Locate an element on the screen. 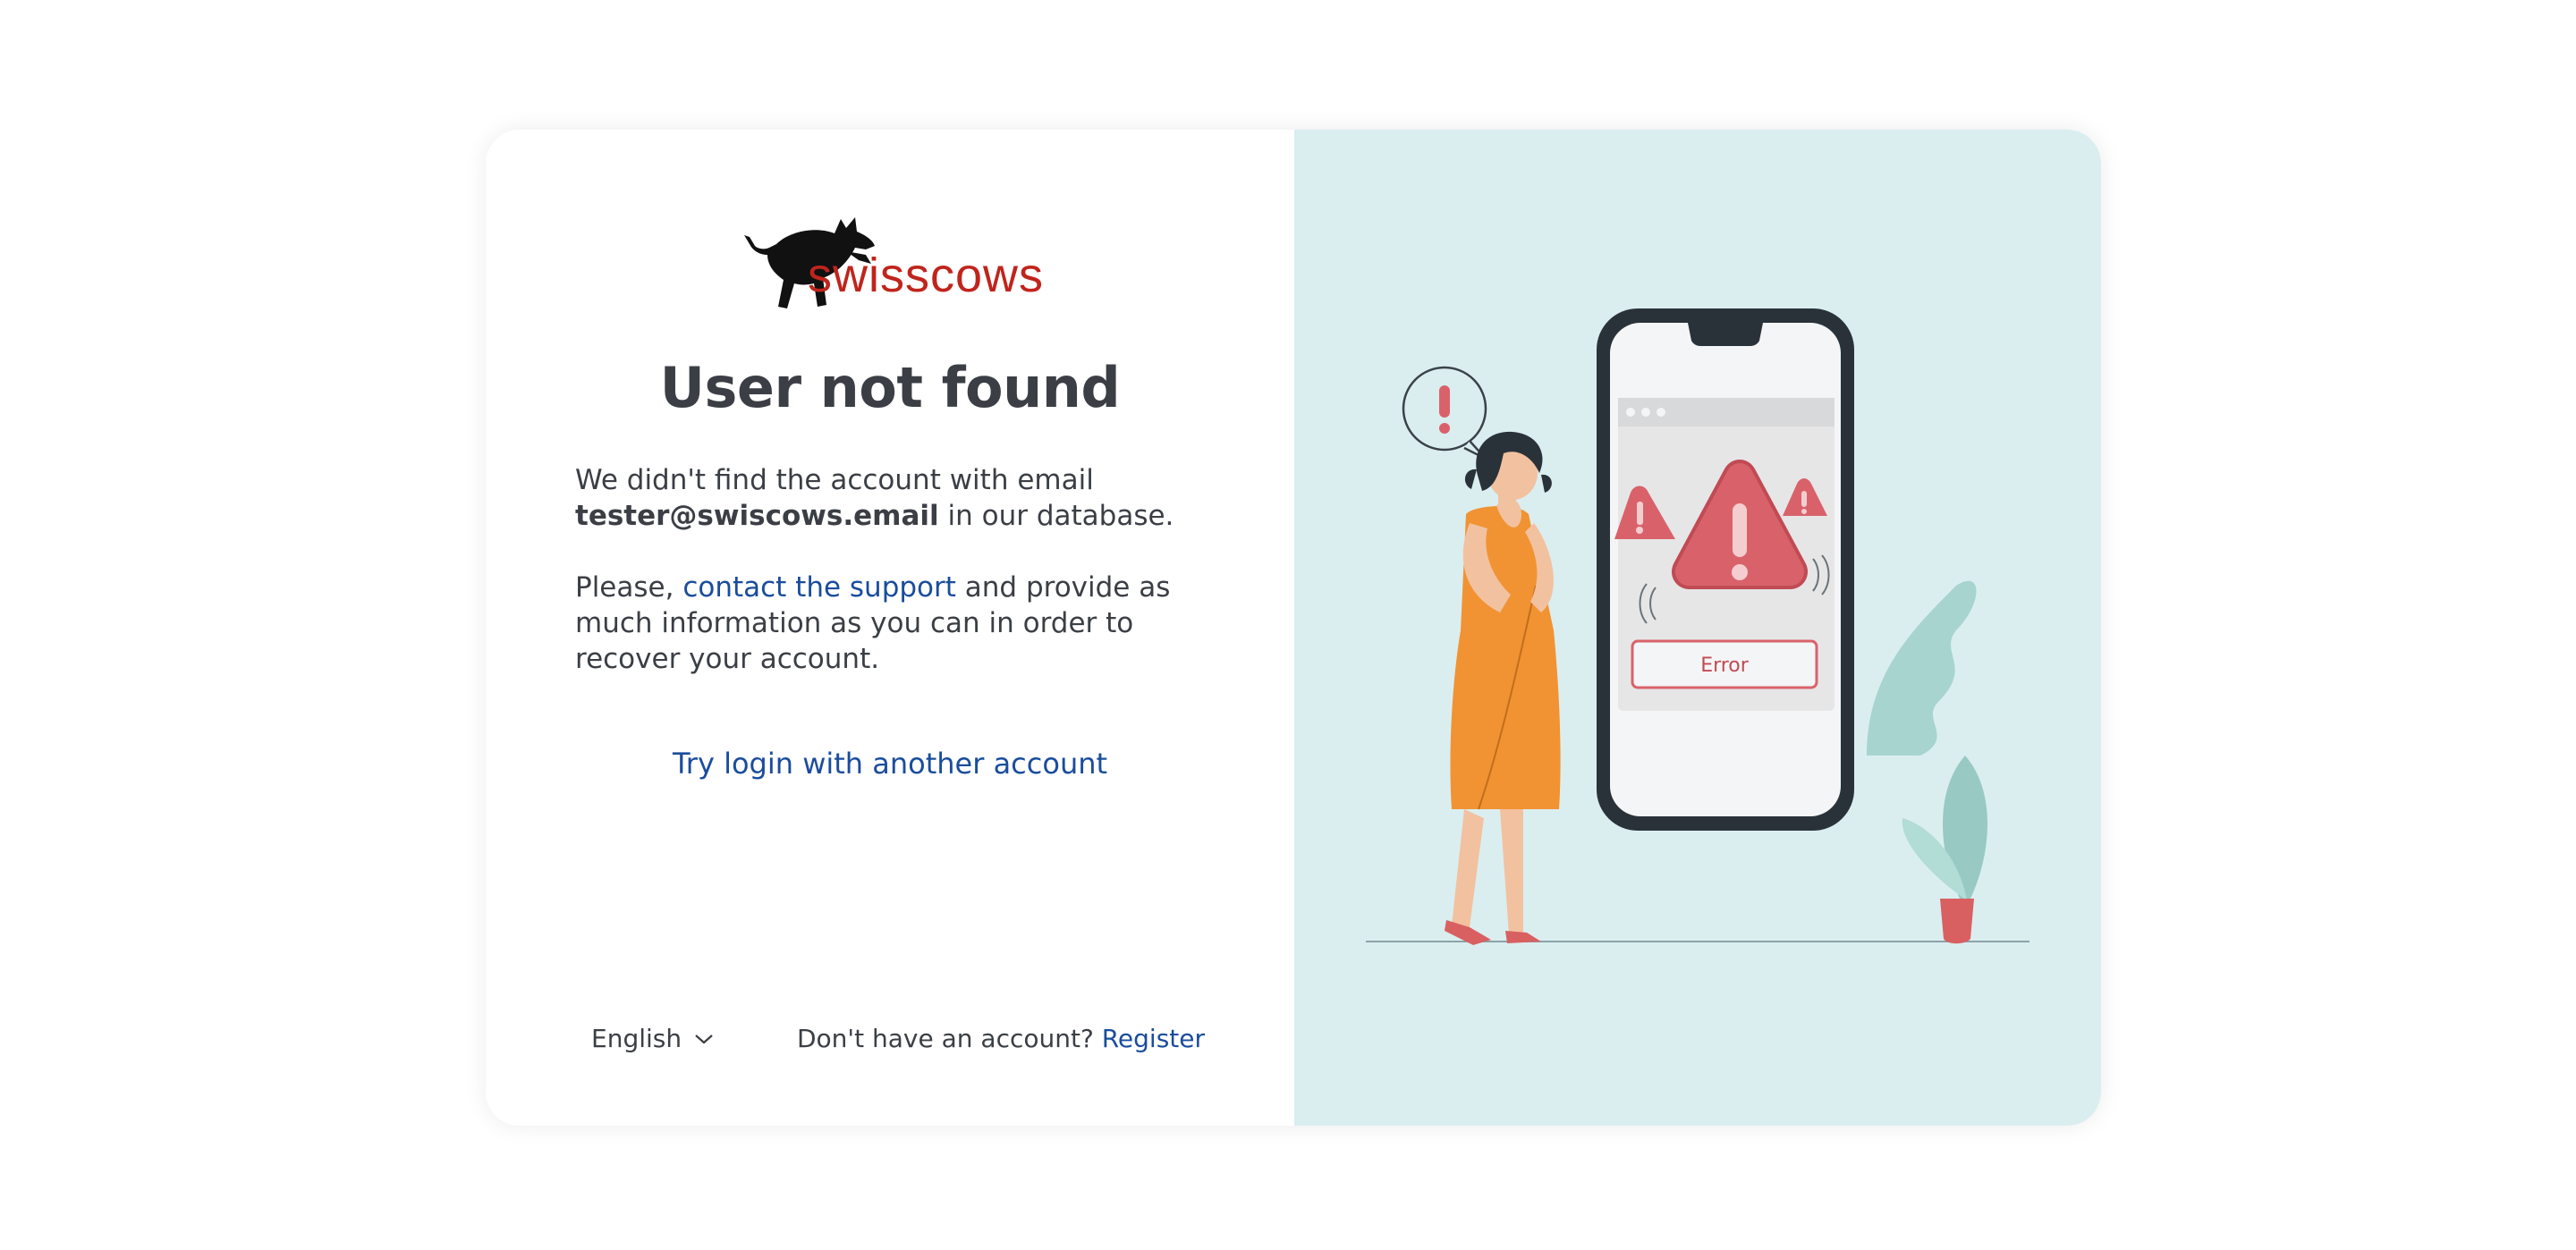 The image size is (2576, 1250). exclamation-bubble-icon is located at coordinates (1444, 413).